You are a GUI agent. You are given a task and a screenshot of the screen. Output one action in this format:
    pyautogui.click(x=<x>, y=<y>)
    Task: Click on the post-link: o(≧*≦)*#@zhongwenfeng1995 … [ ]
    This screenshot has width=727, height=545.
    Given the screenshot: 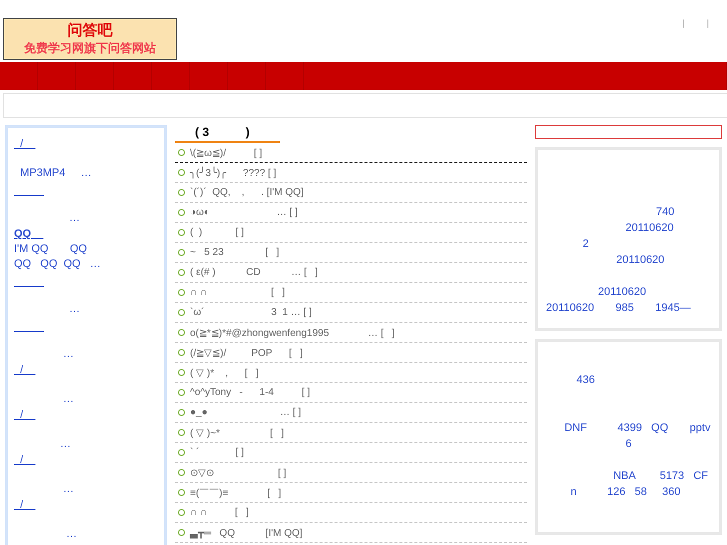 What is the action you would take?
    pyautogui.click(x=292, y=332)
    